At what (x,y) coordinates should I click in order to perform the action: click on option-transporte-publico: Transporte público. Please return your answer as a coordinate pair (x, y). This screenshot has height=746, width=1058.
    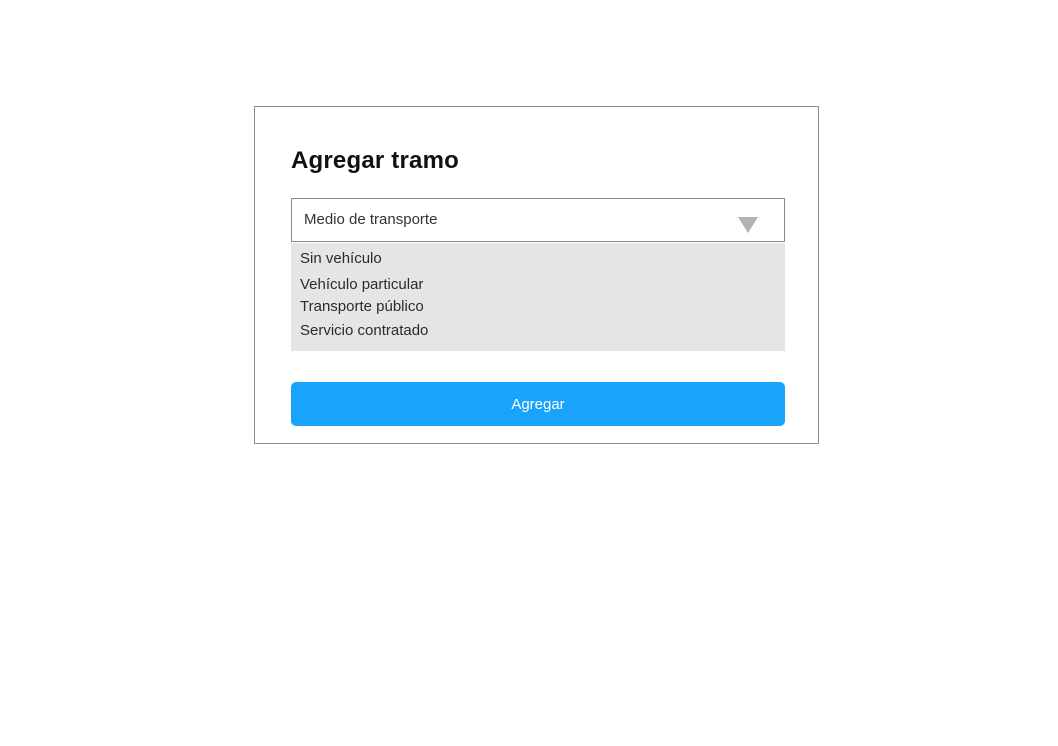
    Looking at the image, I should click on (362, 306).